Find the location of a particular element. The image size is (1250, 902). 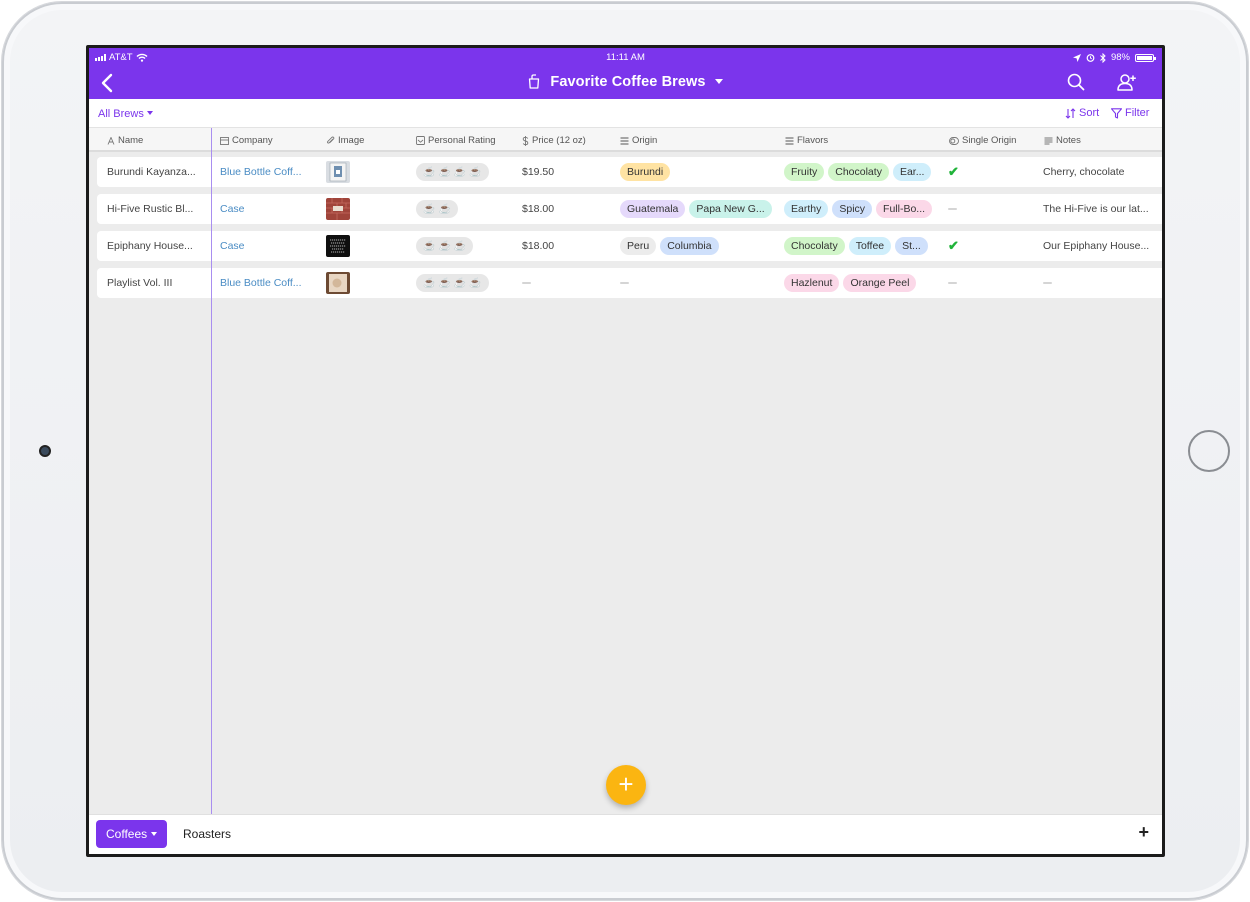

attachment-icon is located at coordinates (331, 140).